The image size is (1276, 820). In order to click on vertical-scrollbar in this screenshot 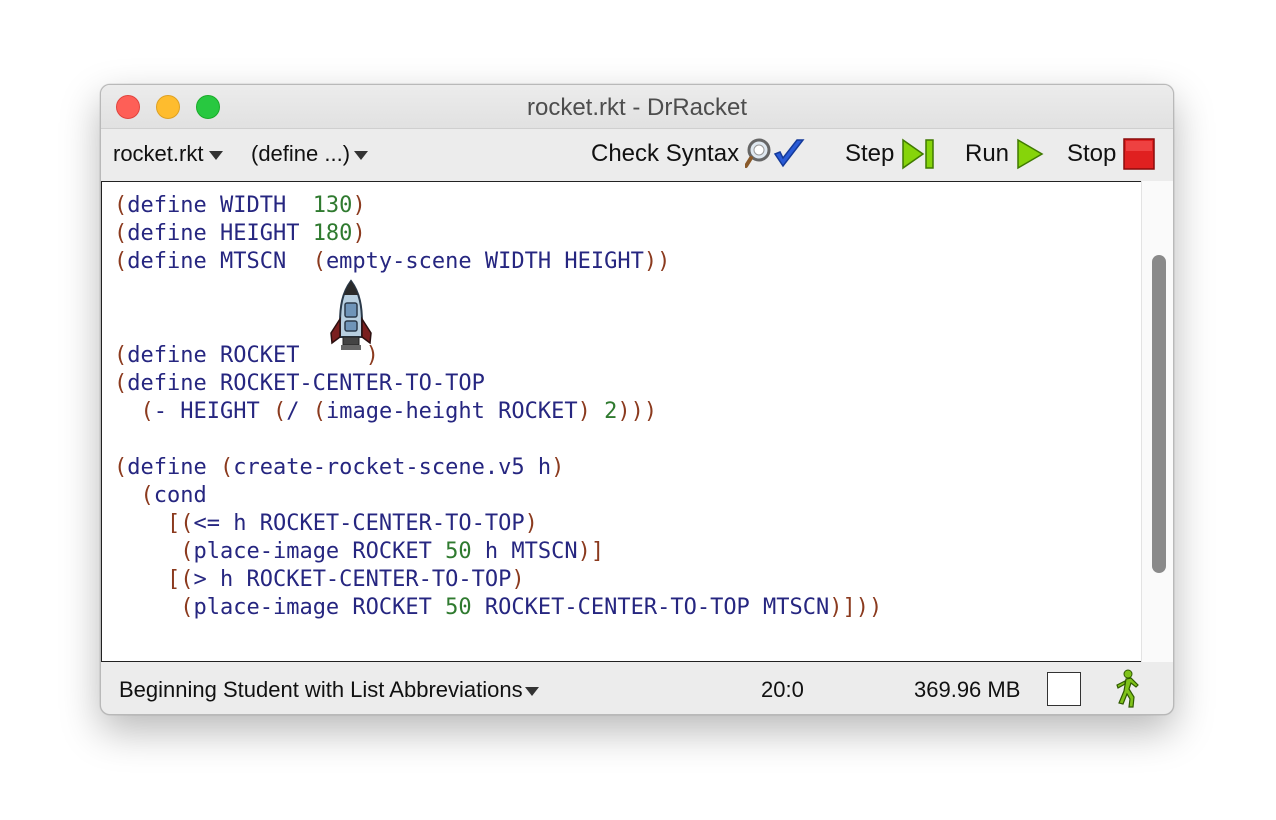, I will do `click(1157, 421)`.